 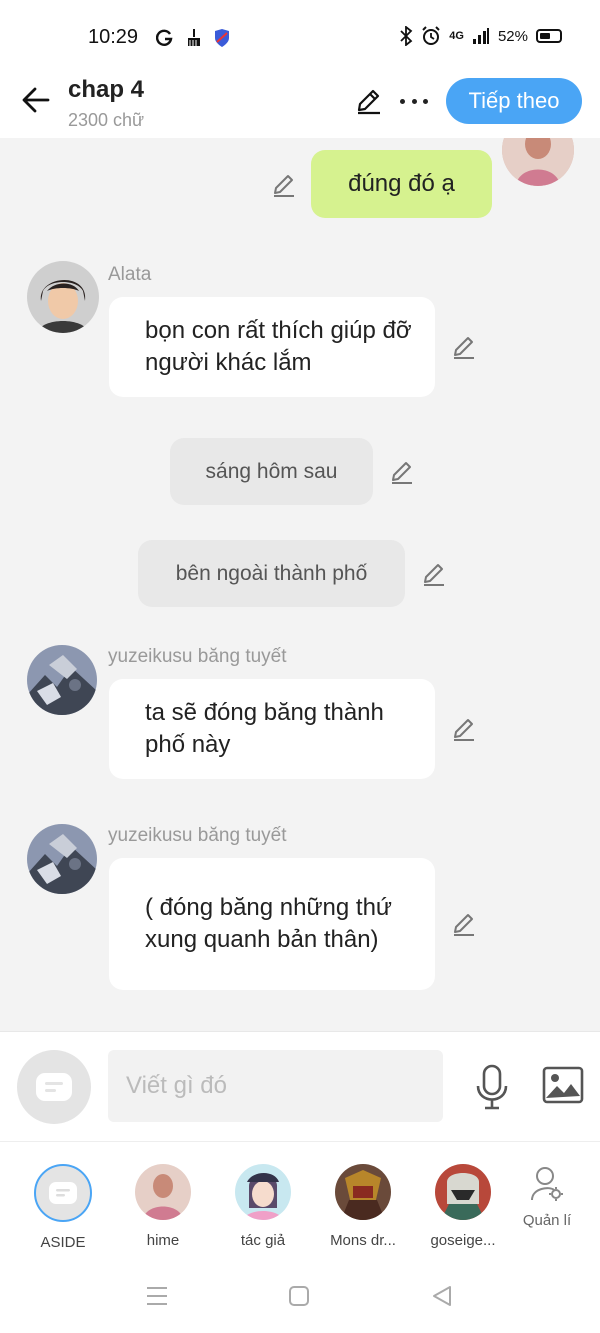 I want to click on alata-avatar, so click(x=63, y=297).